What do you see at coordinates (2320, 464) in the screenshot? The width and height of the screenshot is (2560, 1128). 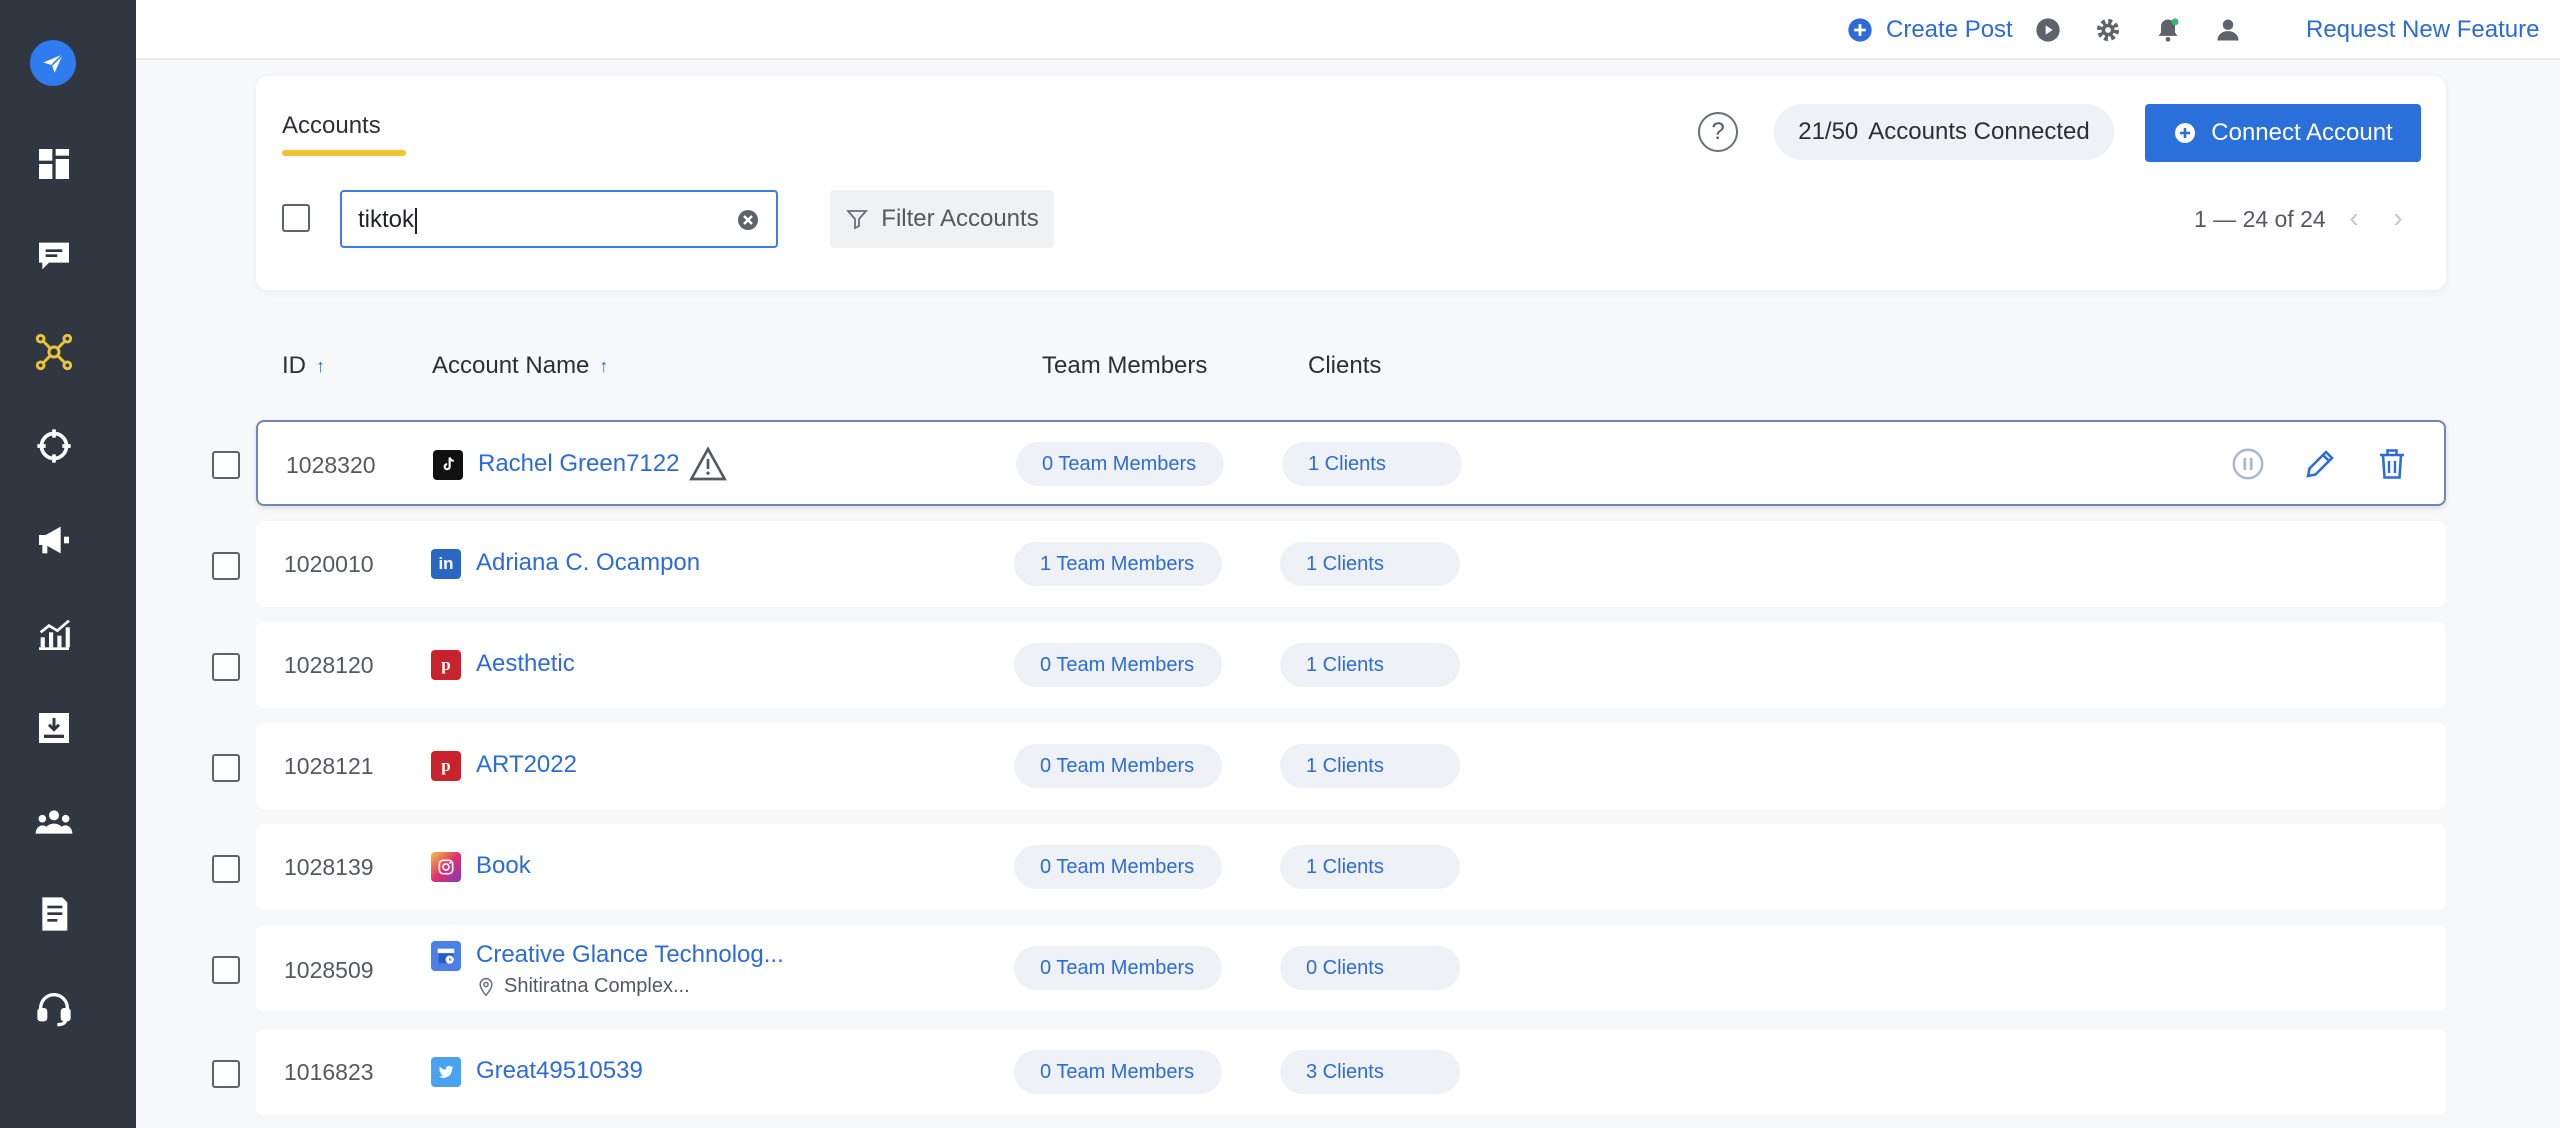 I see `edit-pencil-icon` at bounding box center [2320, 464].